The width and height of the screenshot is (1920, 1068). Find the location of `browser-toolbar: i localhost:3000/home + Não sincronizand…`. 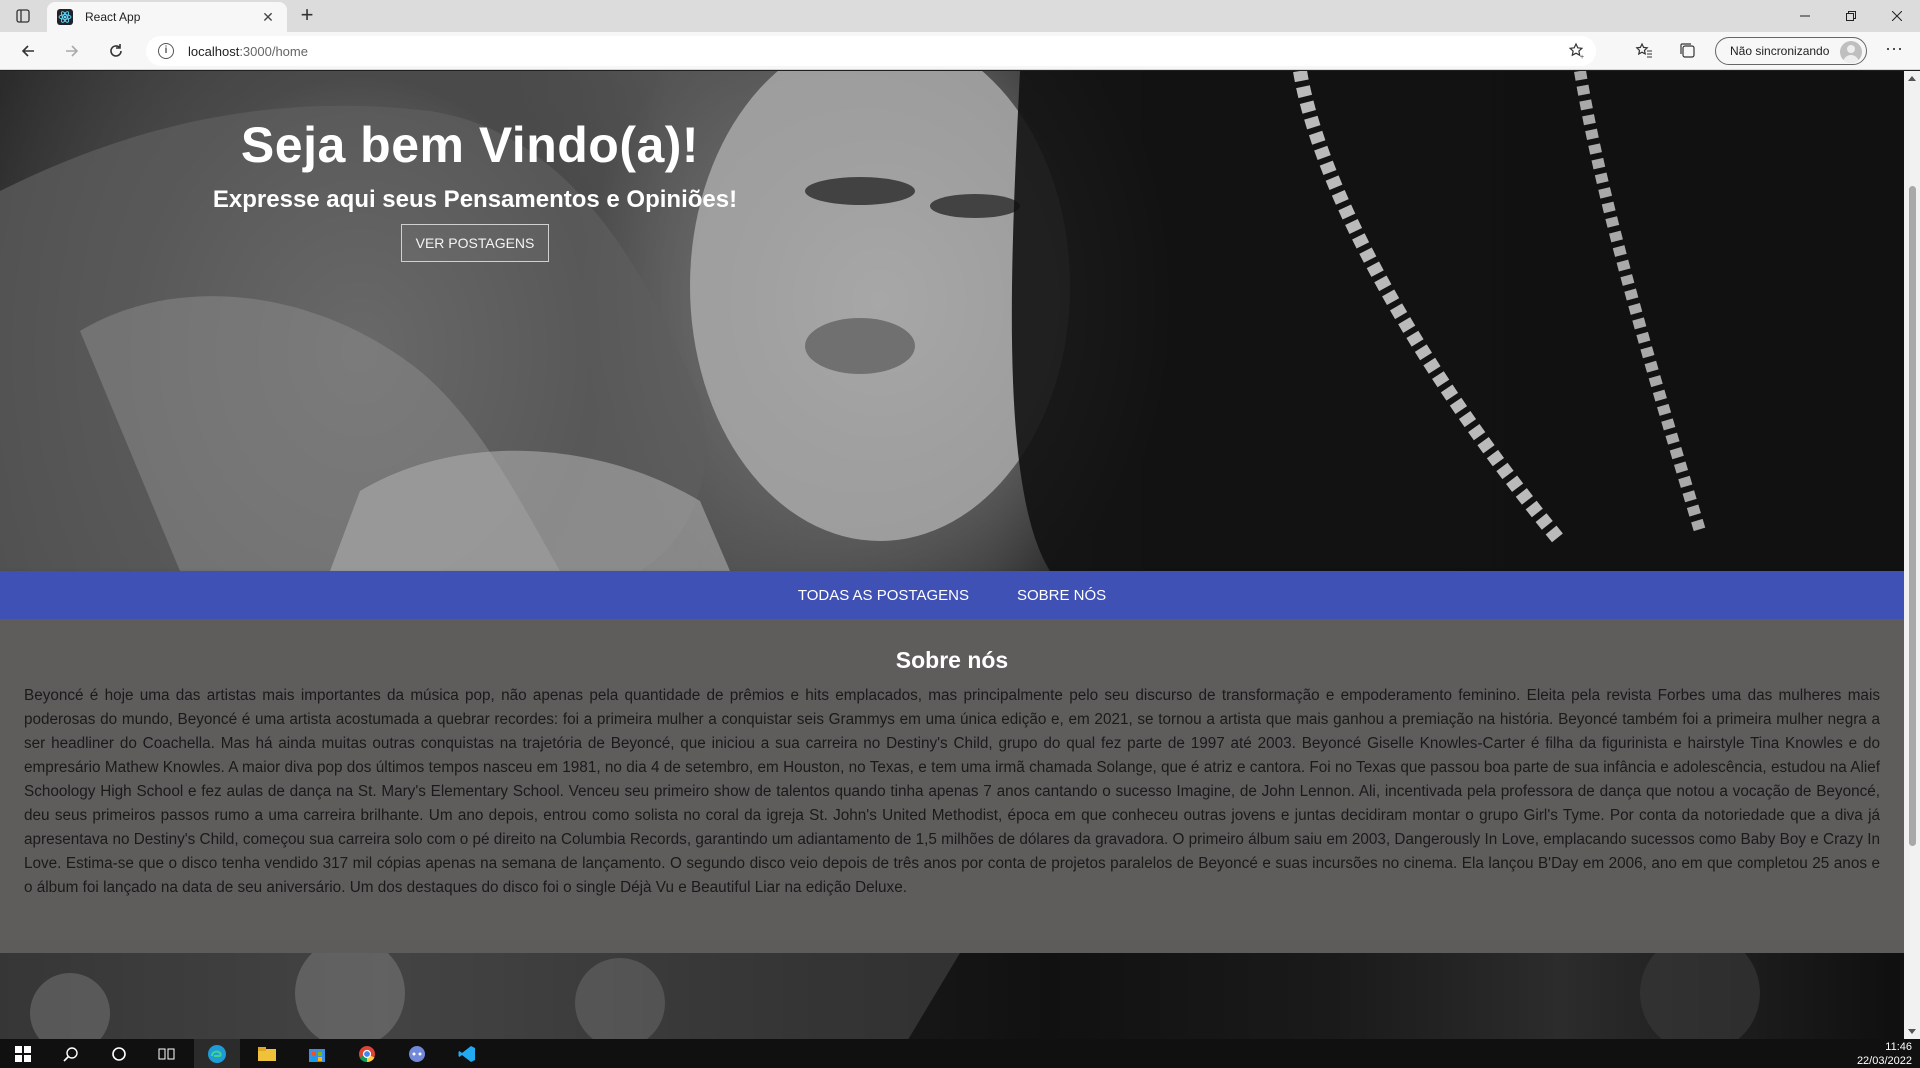

browser-toolbar: i localhost:3000/home + Não sincronizand… is located at coordinates (960, 51).